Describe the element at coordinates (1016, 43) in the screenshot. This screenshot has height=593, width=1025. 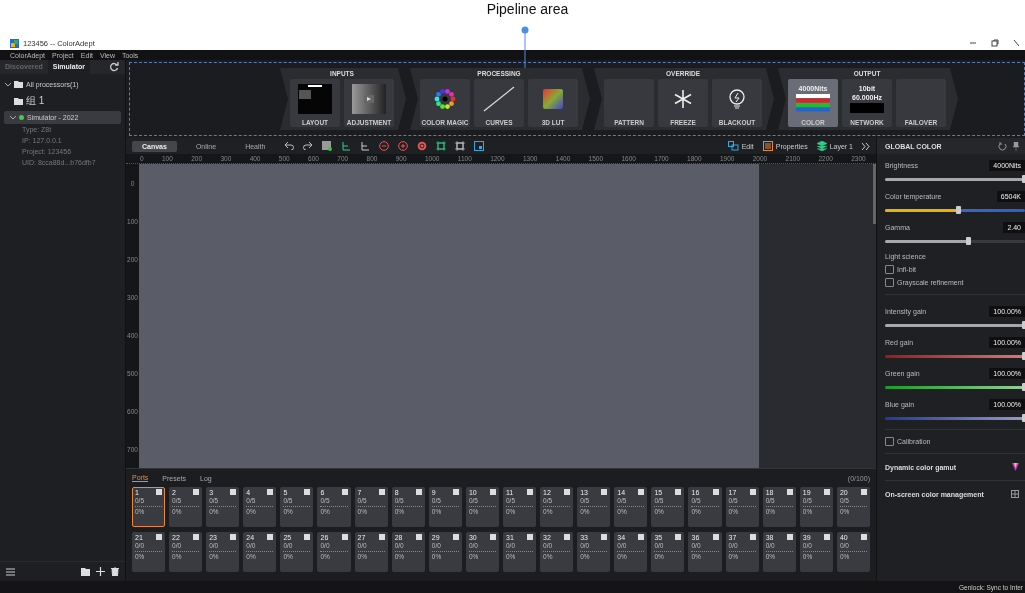
I see `close-icon` at that location.